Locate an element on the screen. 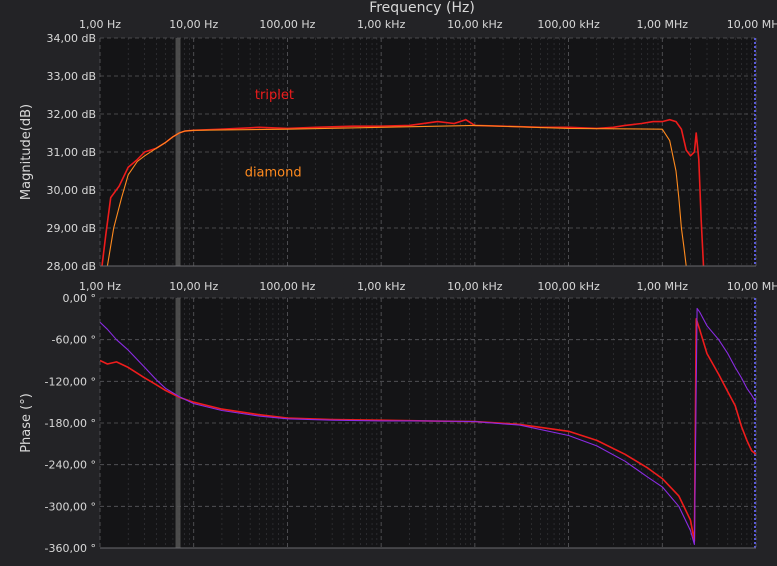 The image size is (777, 566). phase-cursor-marker is located at coordinates (178, 423).